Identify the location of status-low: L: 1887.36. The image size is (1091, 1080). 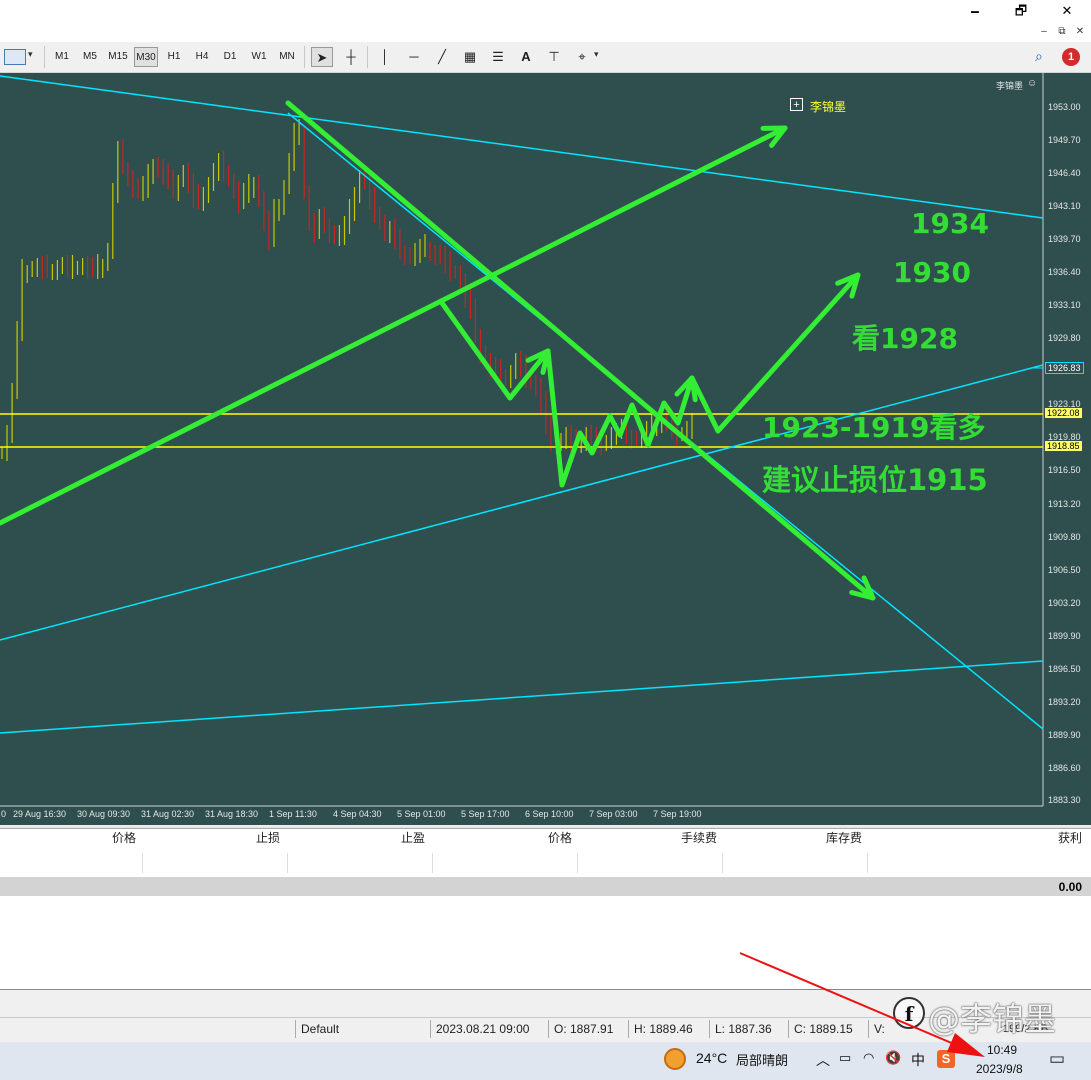
(743, 1029).